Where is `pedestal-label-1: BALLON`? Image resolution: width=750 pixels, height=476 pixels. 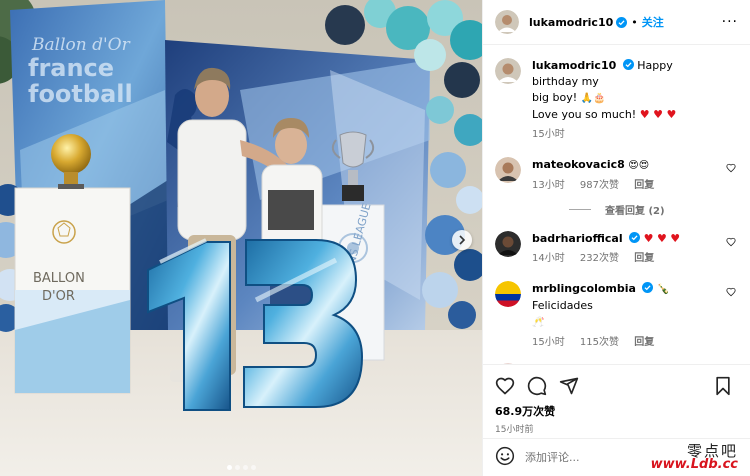
pedestal-label-1: BALLON is located at coordinates (59, 278).